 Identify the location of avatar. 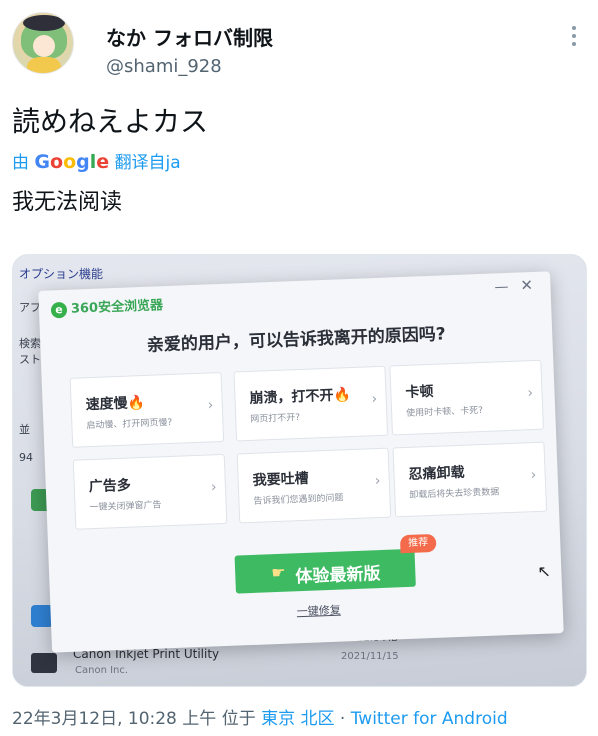
(43, 43).